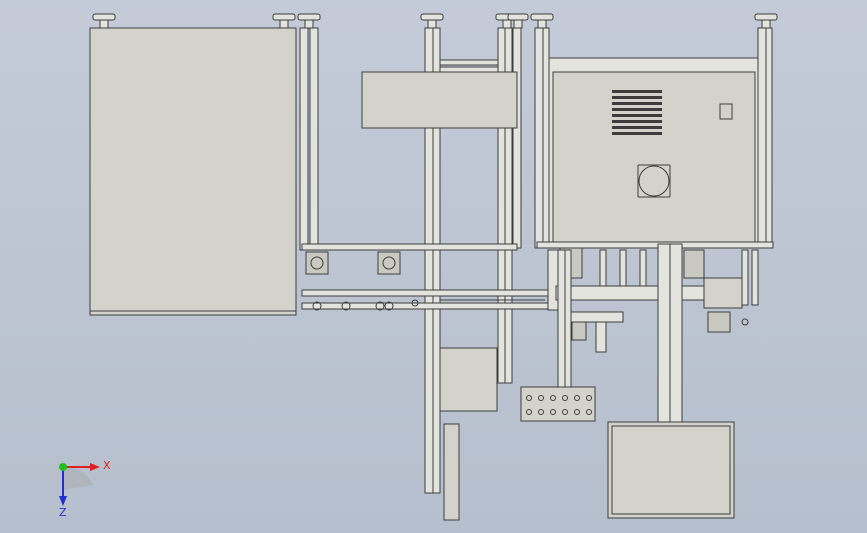 The height and width of the screenshot is (533, 867). I want to click on base-plate, so click(671, 470).